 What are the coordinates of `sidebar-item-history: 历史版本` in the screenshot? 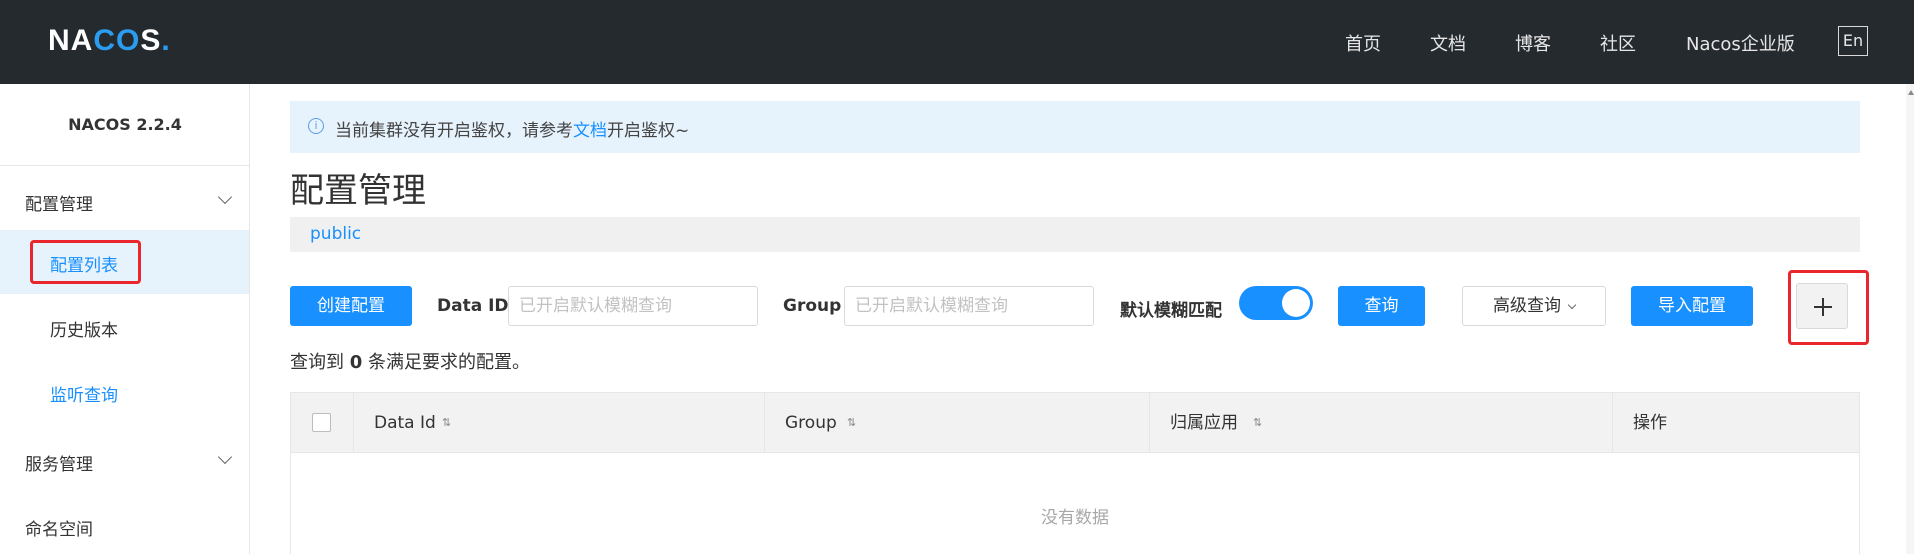 It's located at (124, 327).